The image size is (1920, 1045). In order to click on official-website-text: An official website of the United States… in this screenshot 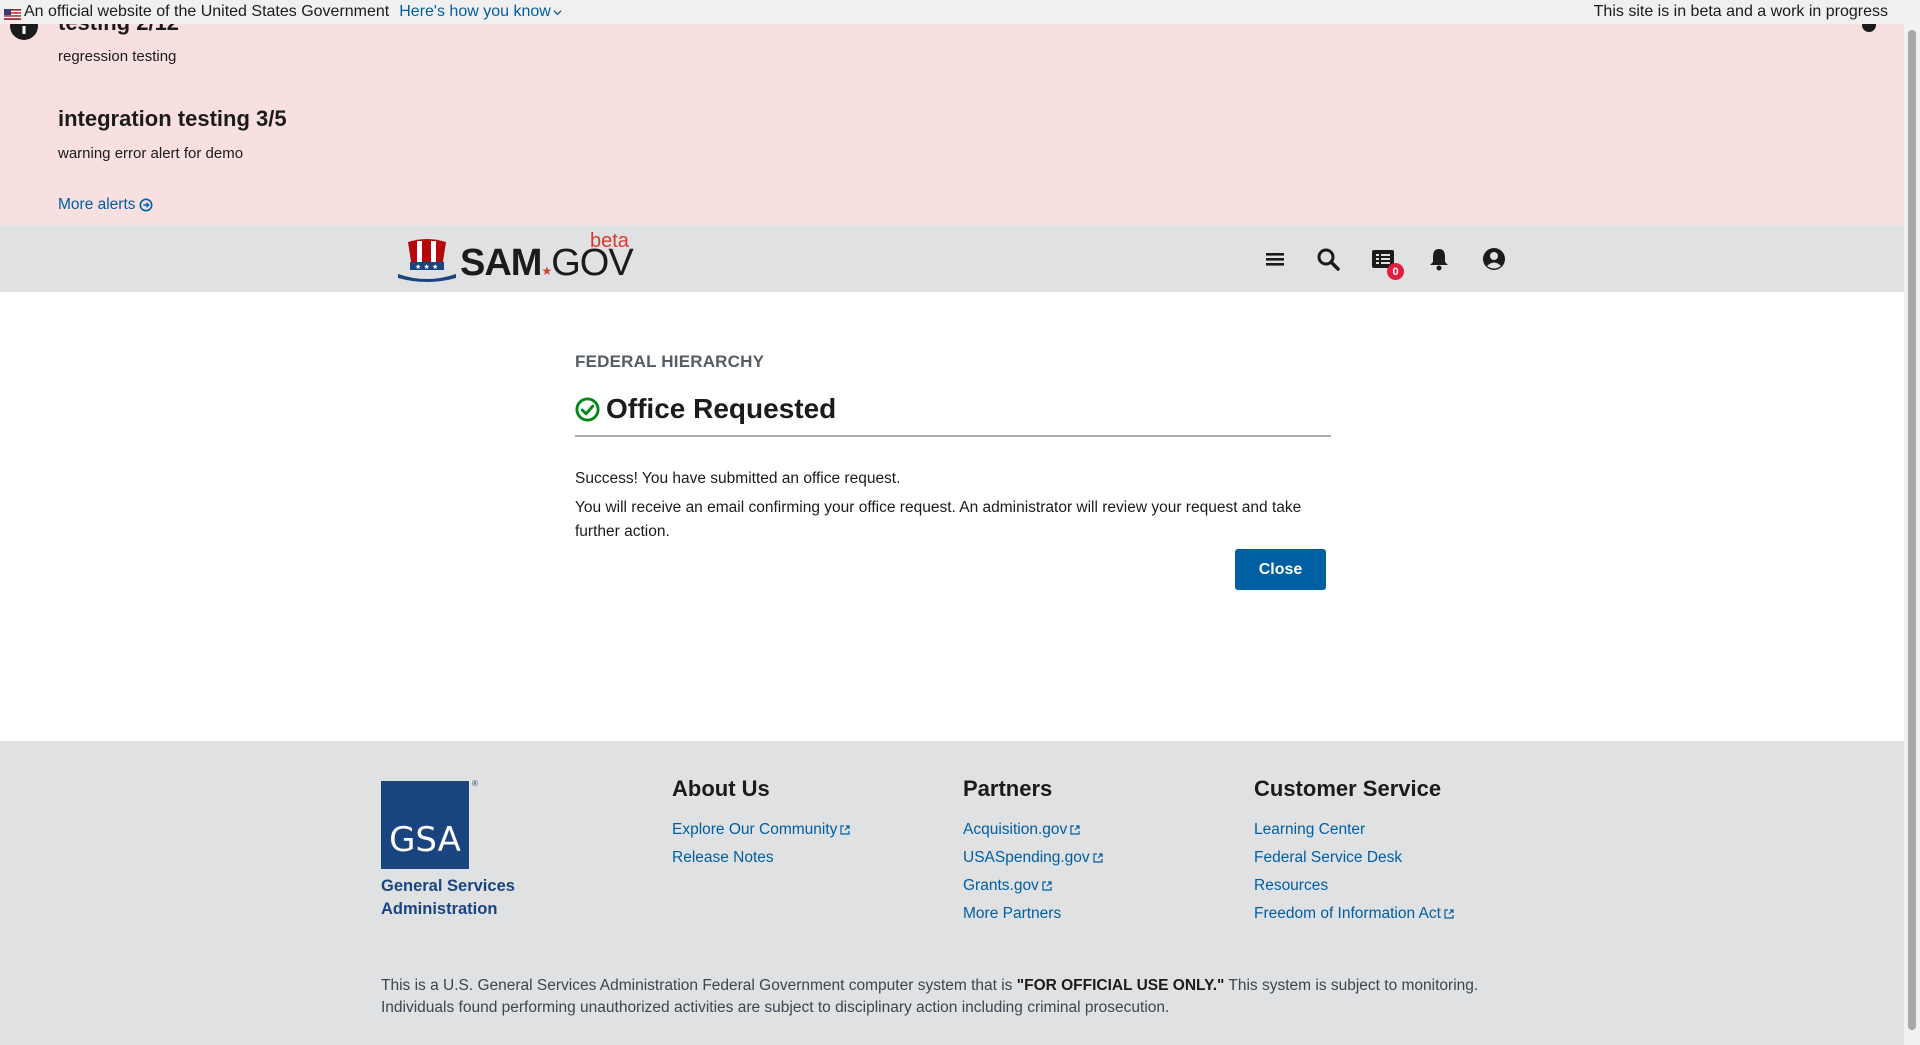, I will do `click(207, 11)`.